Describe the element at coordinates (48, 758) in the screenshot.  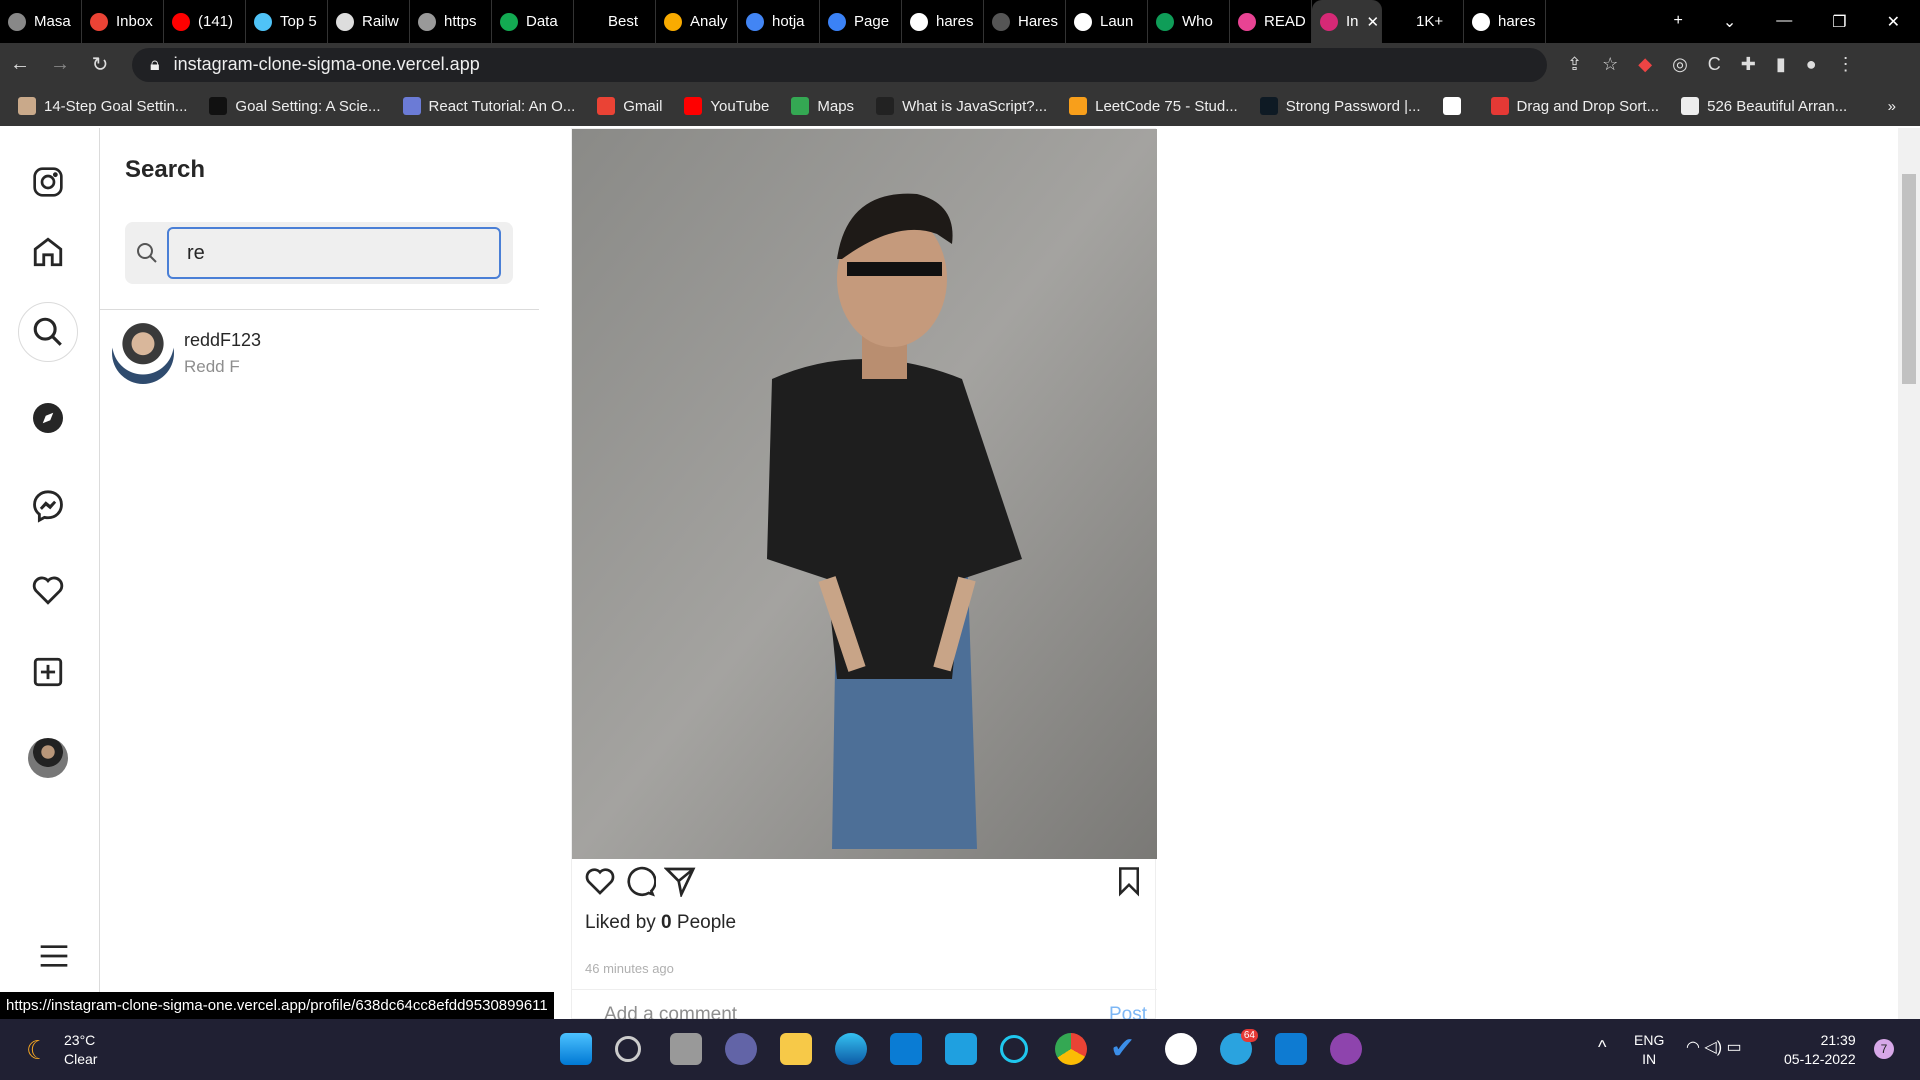
I see `profile-avatar` at that location.